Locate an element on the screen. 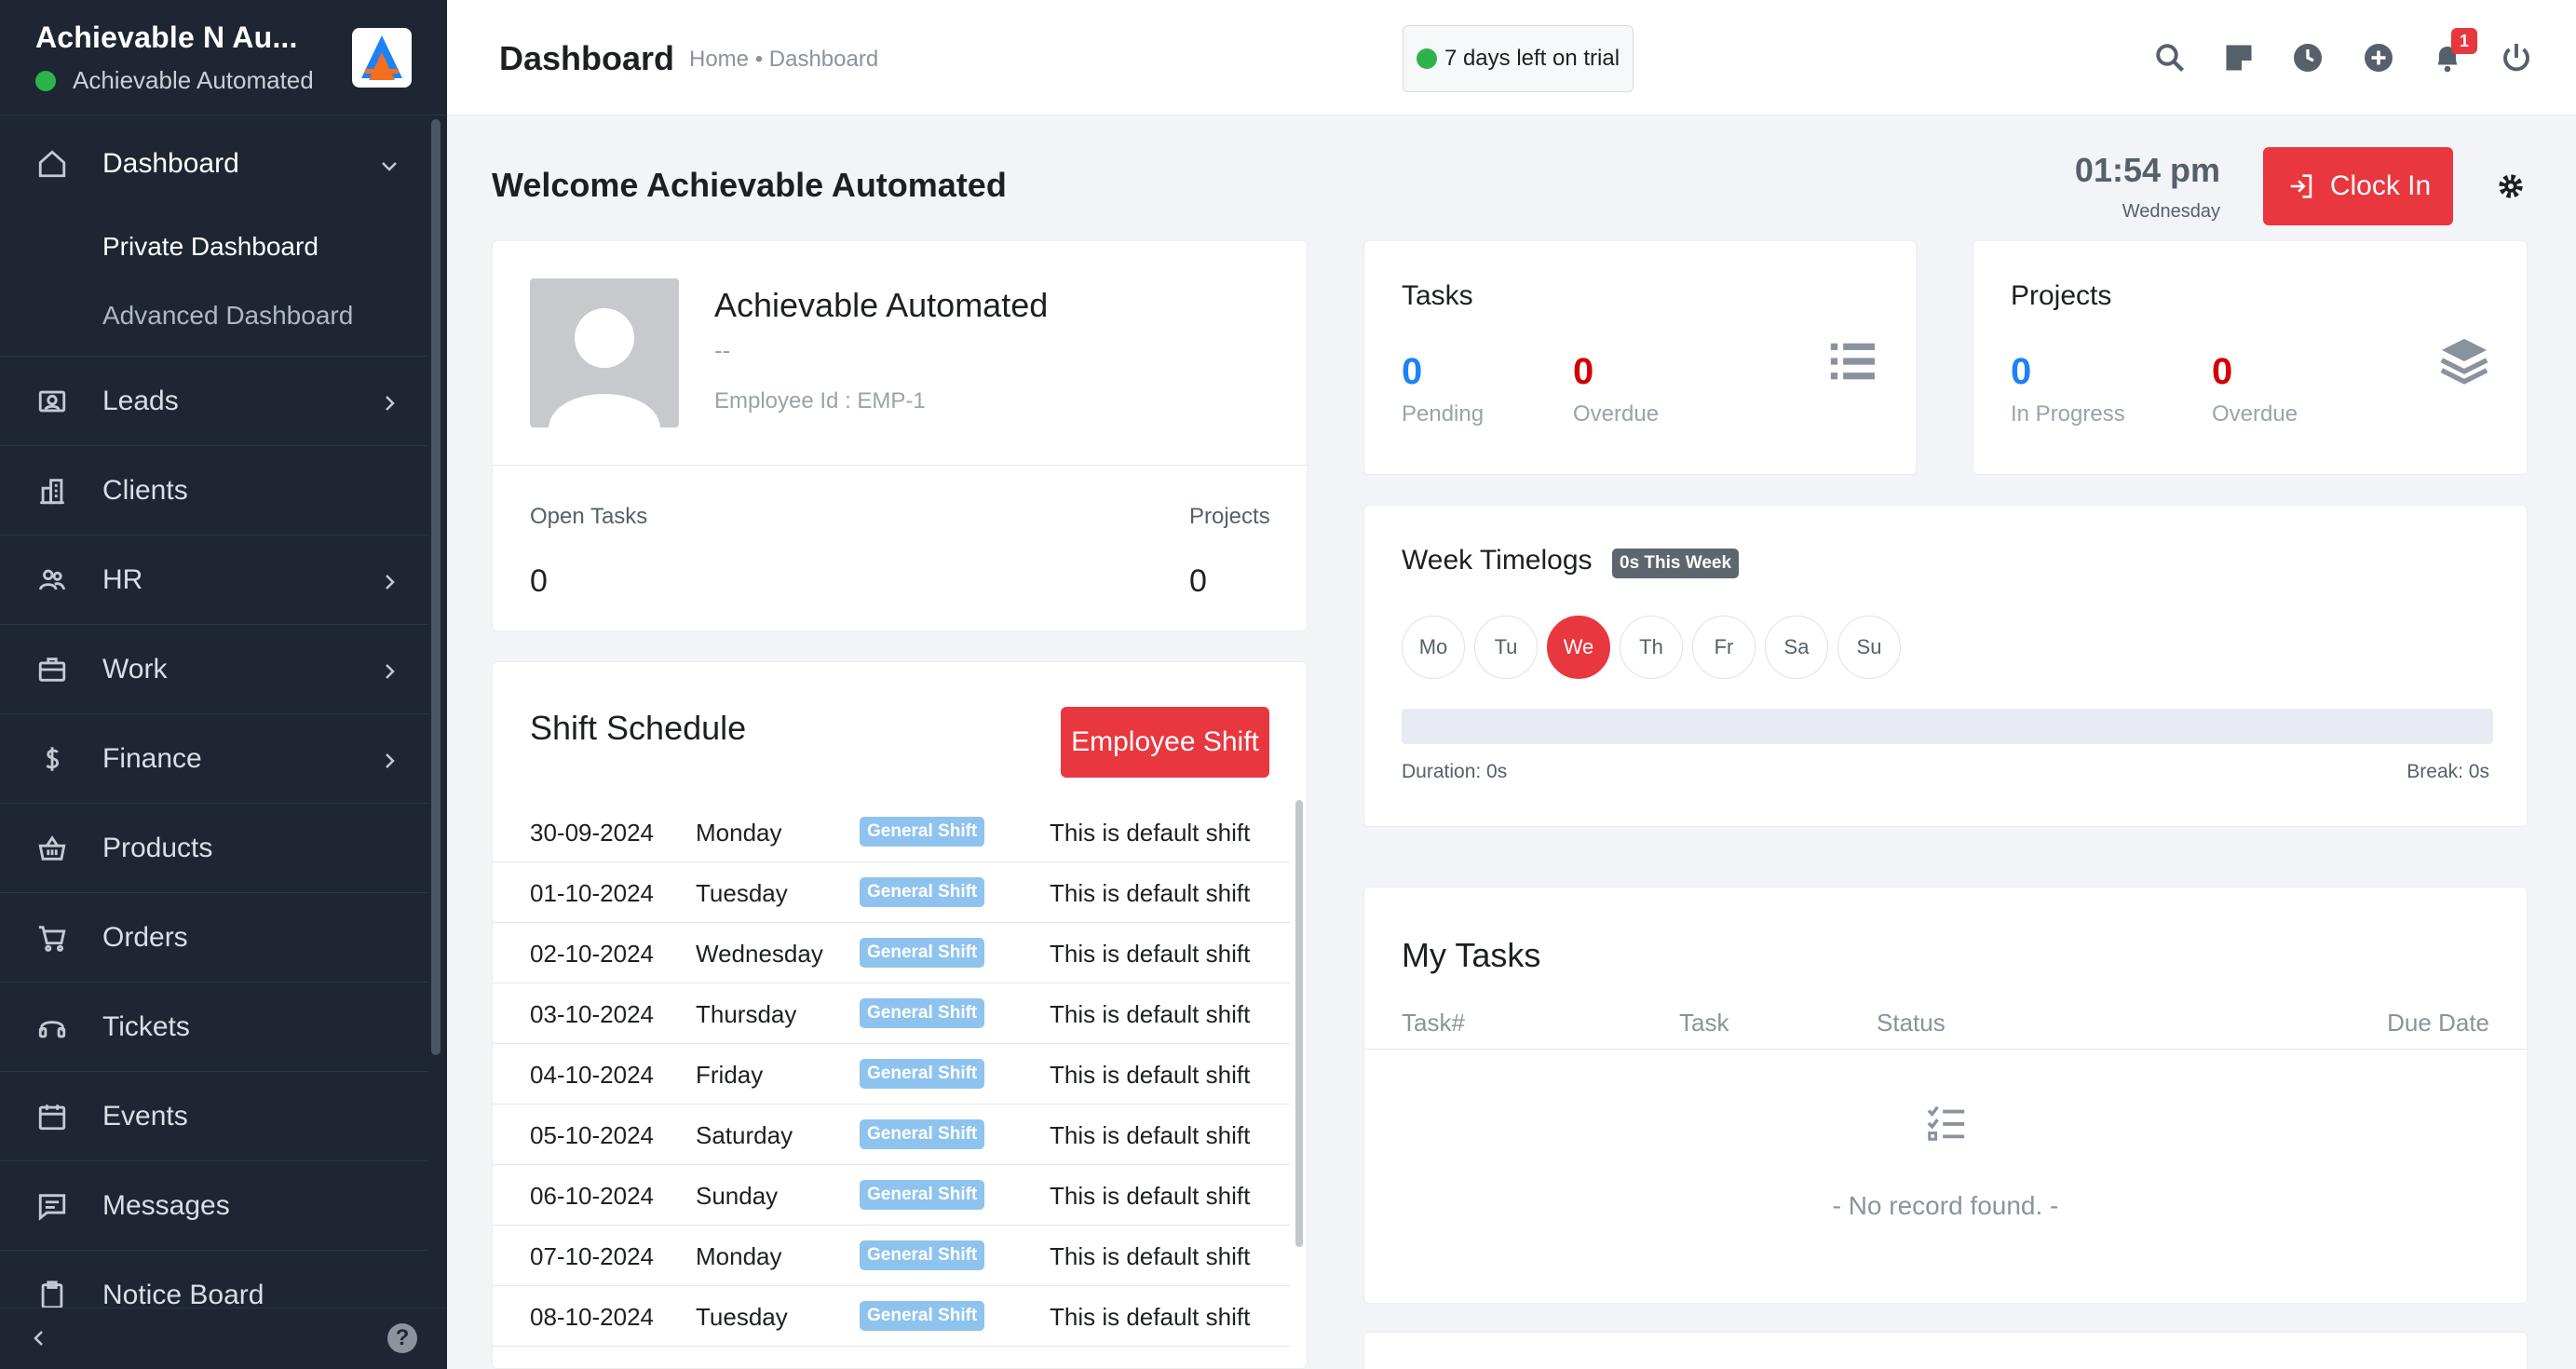 The width and height of the screenshot is (2576, 1369). tasks-overdue-value: 0 is located at coordinates (1583, 372).